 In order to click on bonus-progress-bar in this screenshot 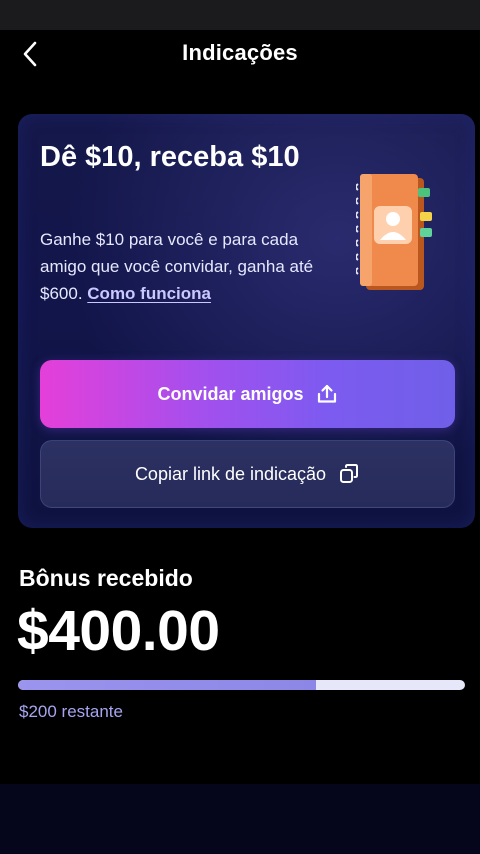, I will do `click(241, 685)`.